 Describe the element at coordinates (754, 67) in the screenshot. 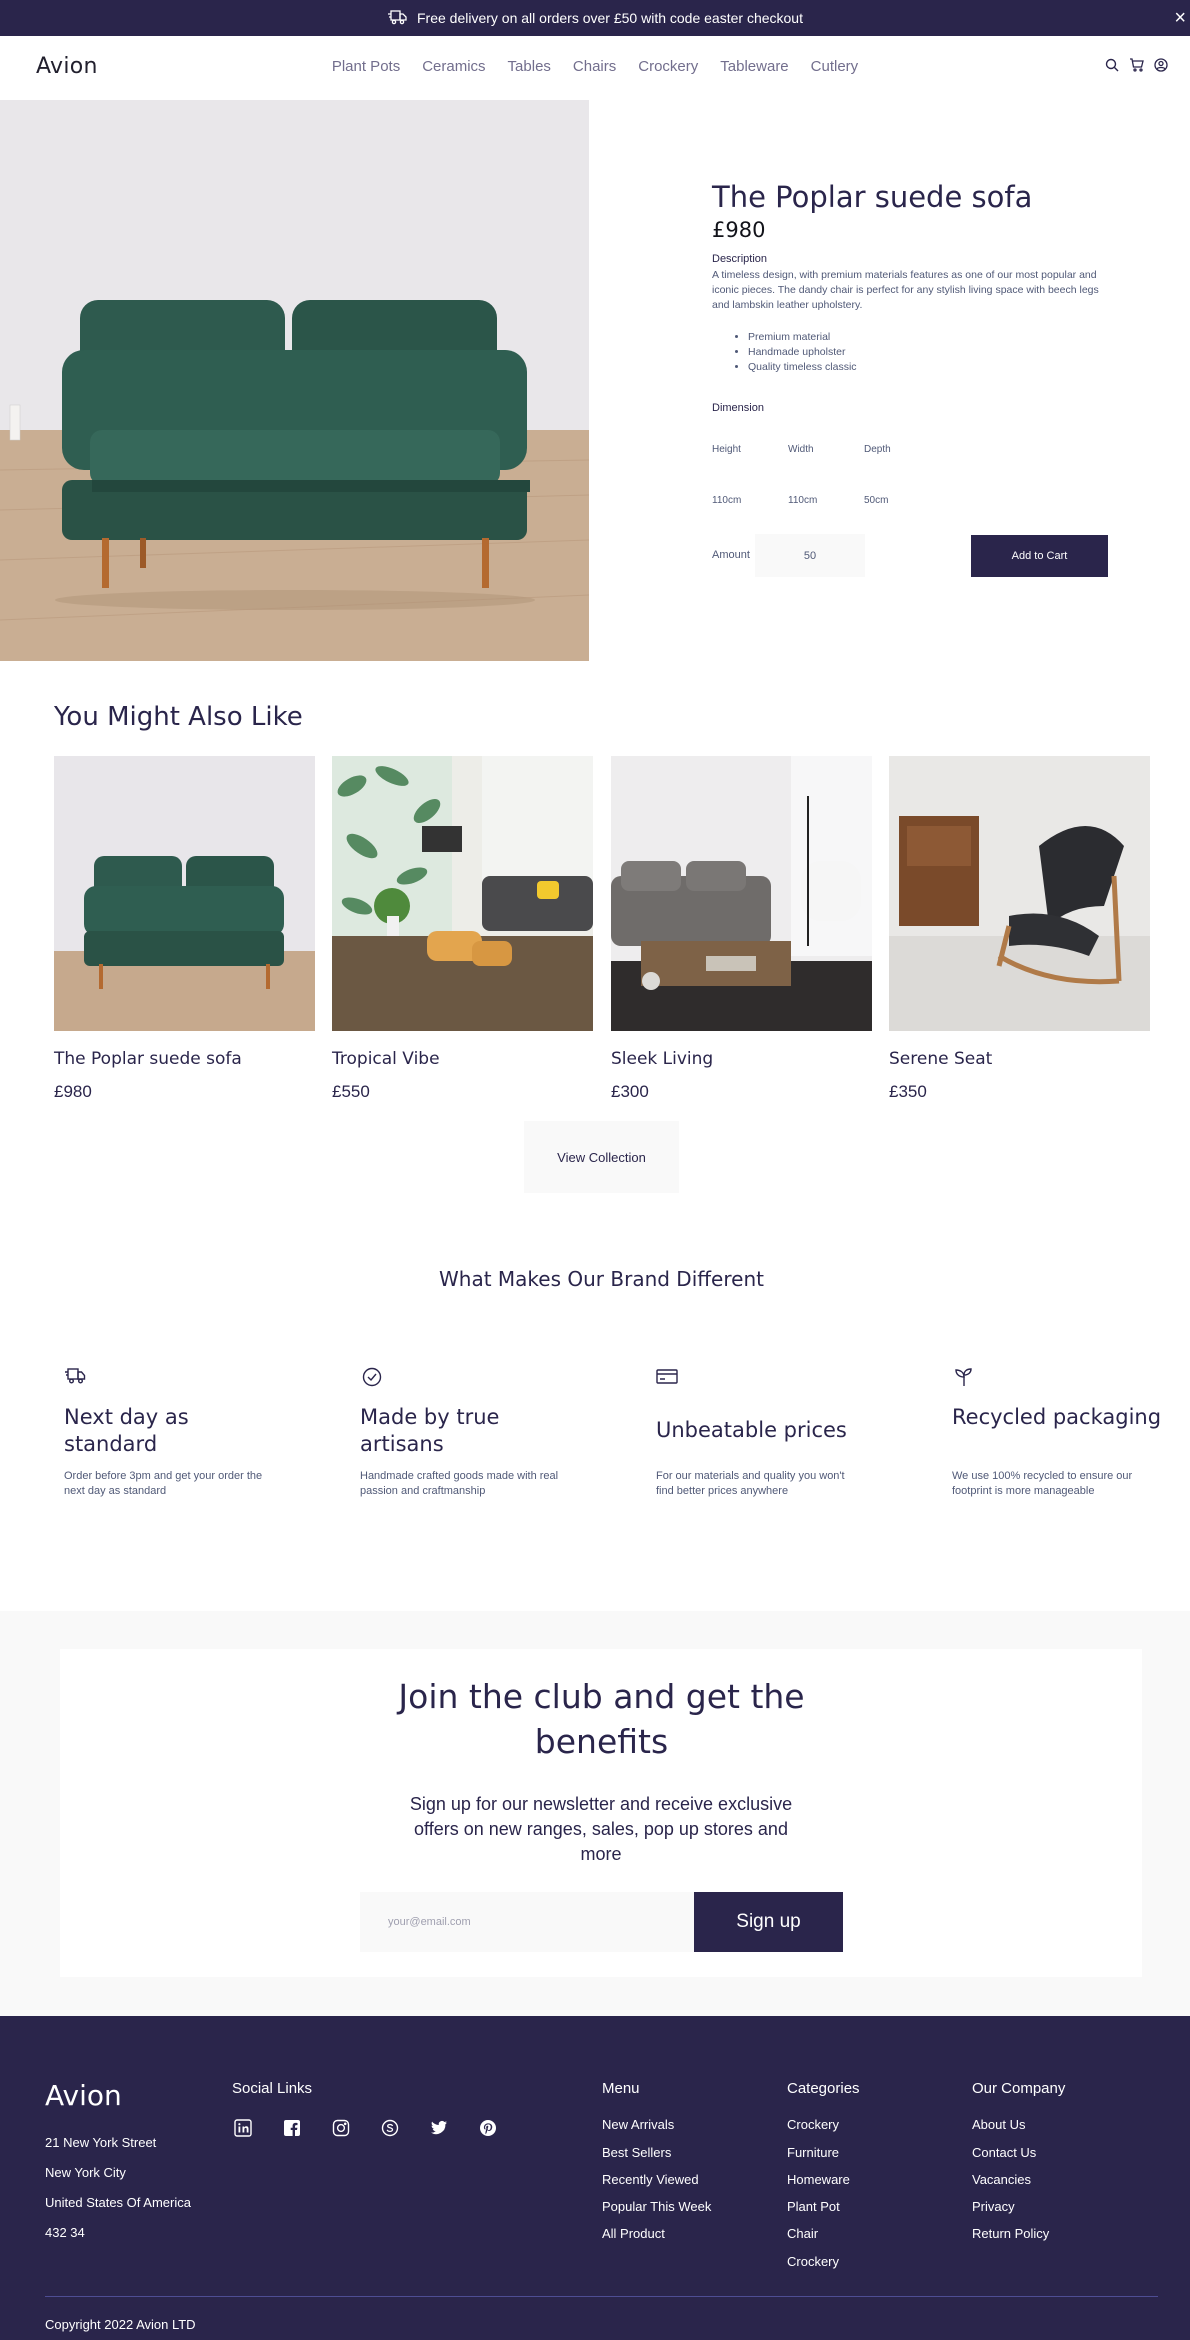

I see `nav-tableware: Tableware` at that location.